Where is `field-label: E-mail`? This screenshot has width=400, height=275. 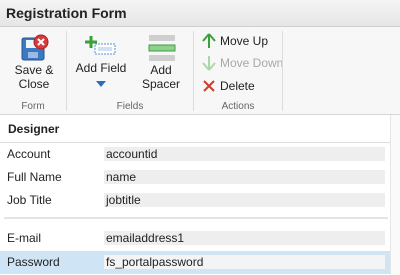 field-label: E-mail is located at coordinates (24, 238).